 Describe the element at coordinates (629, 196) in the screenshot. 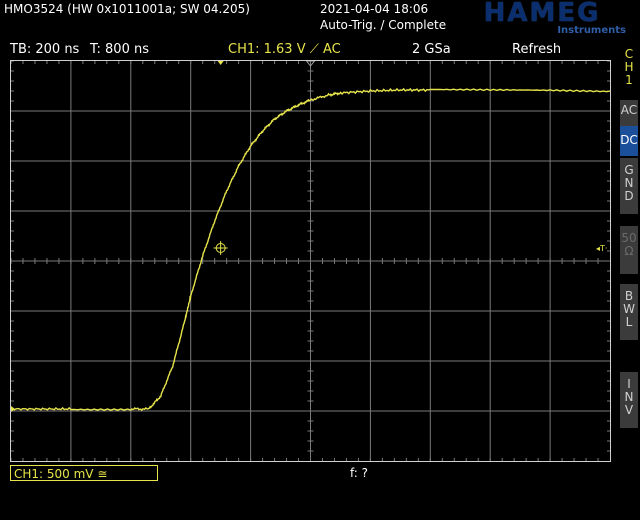

I see `sidebar-char: D` at that location.